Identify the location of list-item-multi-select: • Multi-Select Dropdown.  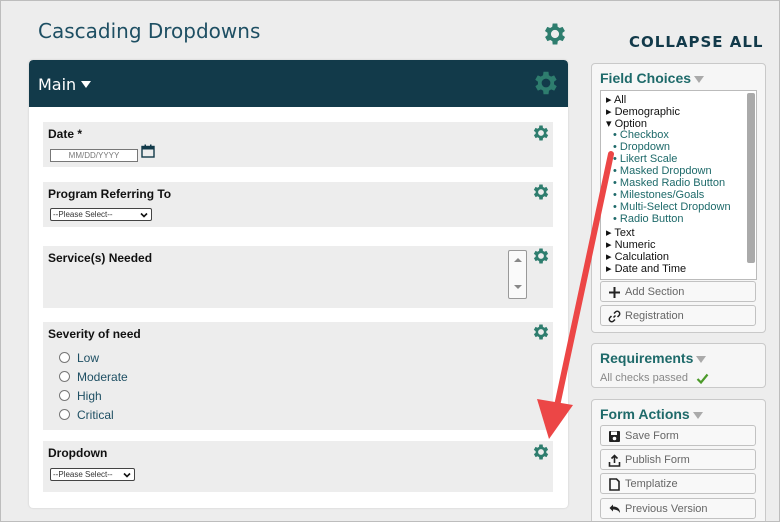
(672, 207).